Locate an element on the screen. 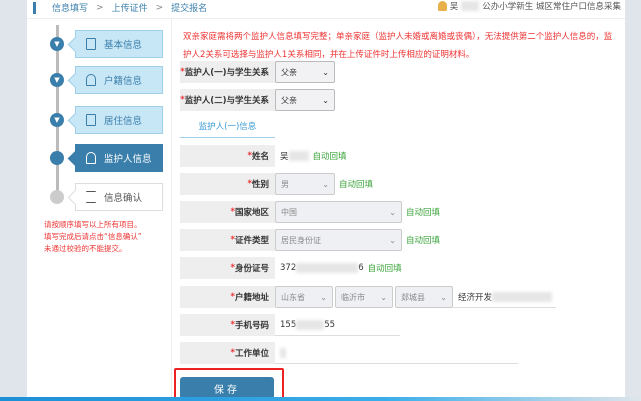 The width and height of the screenshot is (641, 401). field-label: 国家地区 is located at coordinates (251, 213).